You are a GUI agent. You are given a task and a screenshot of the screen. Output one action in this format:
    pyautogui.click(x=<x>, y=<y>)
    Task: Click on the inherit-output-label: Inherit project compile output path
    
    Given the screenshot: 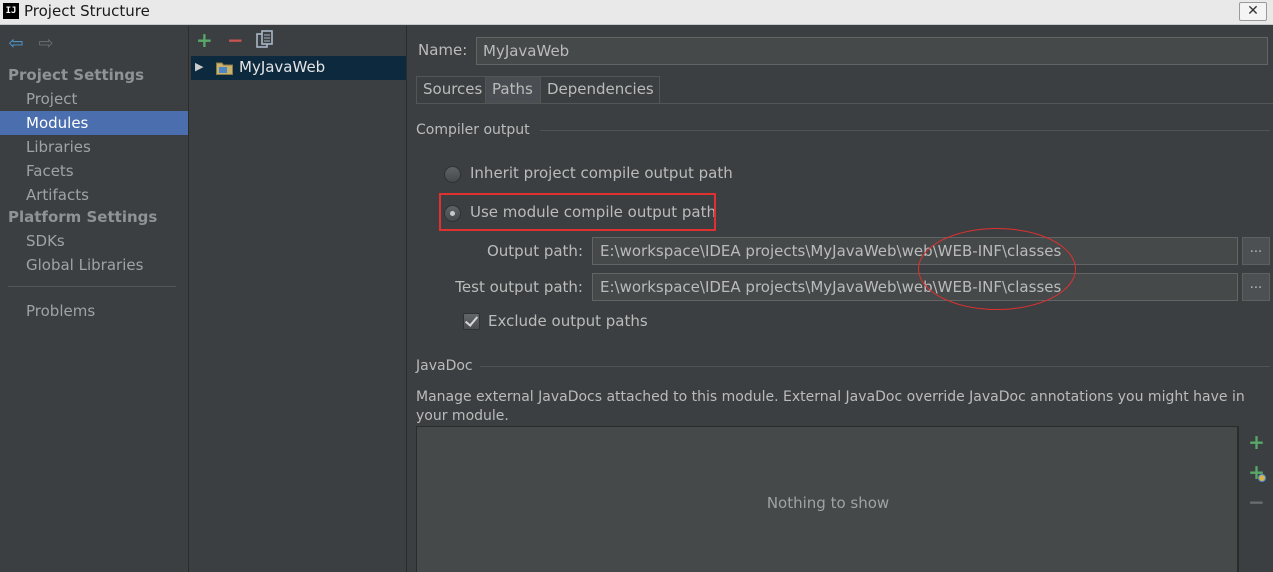 What is the action you would take?
    pyautogui.click(x=601, y=173)
    